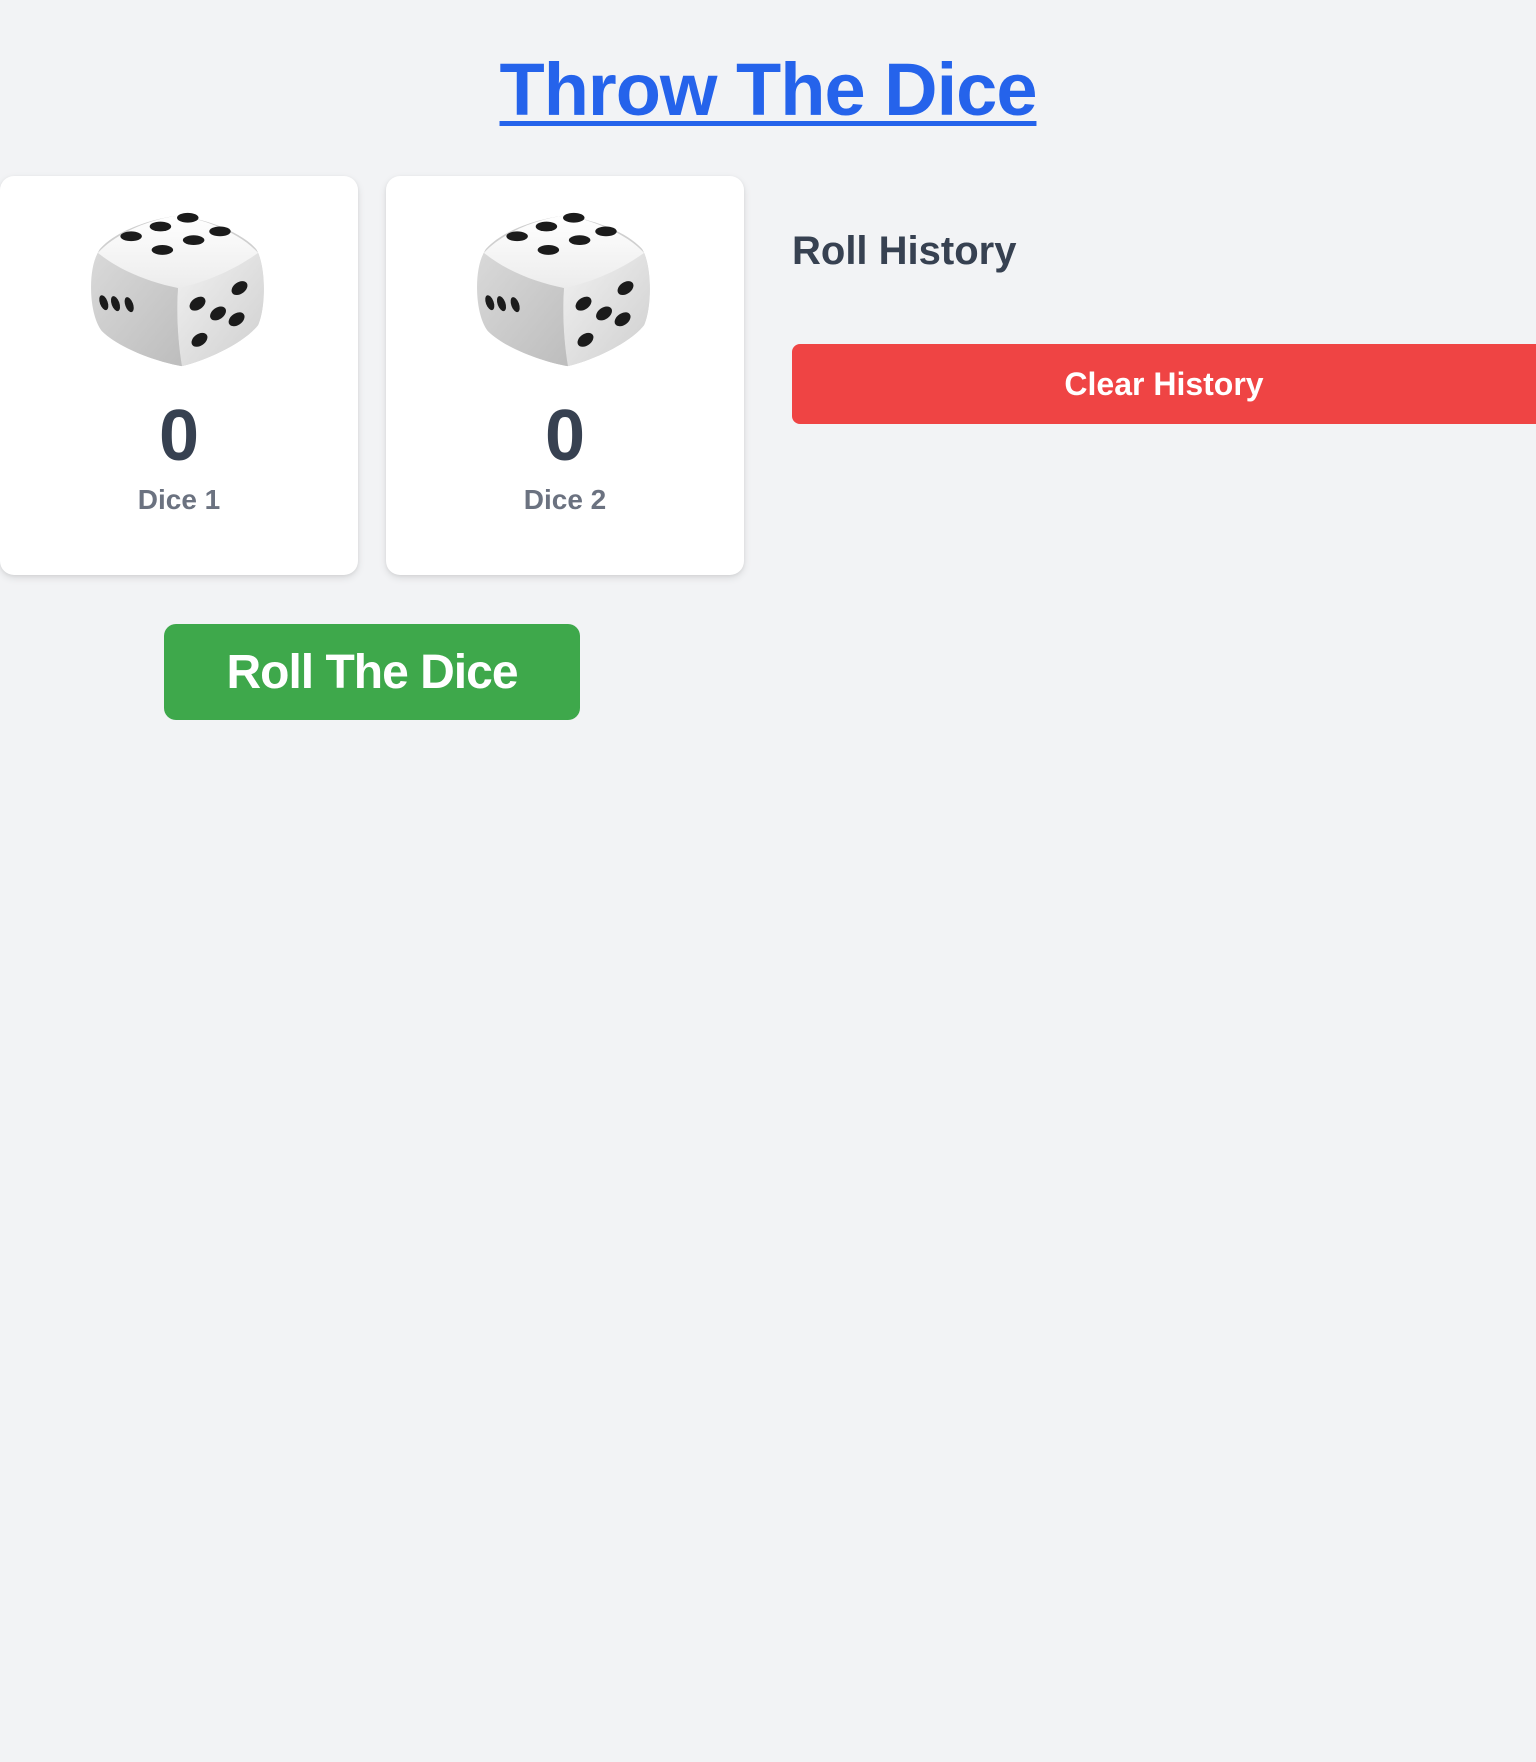  Describe the element at coordinates (565, 436) in the screenshot. I see `dice-2-value: 0` at that location.